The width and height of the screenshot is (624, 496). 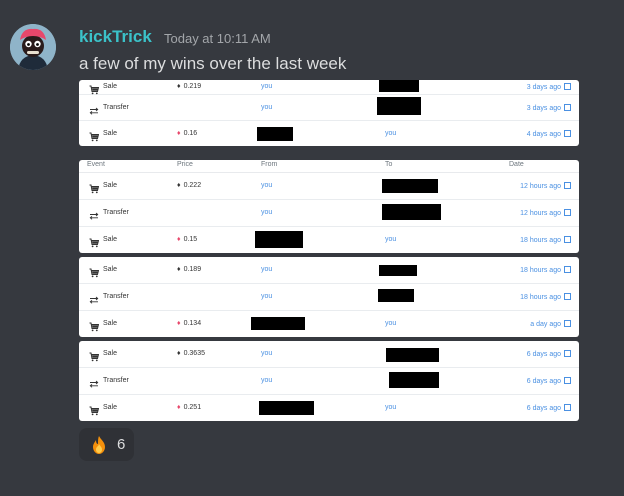 I want to click on message-text: a few of my wins over the last week, so click(x=213, y=63).